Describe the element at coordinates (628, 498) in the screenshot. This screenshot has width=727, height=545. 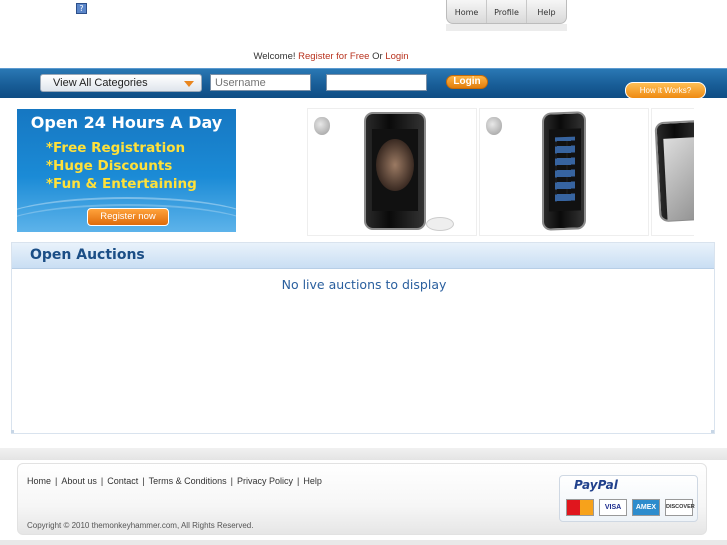
I see `payment-methods-badge: PayPal VISA AMEX DISCOVER` at that location.